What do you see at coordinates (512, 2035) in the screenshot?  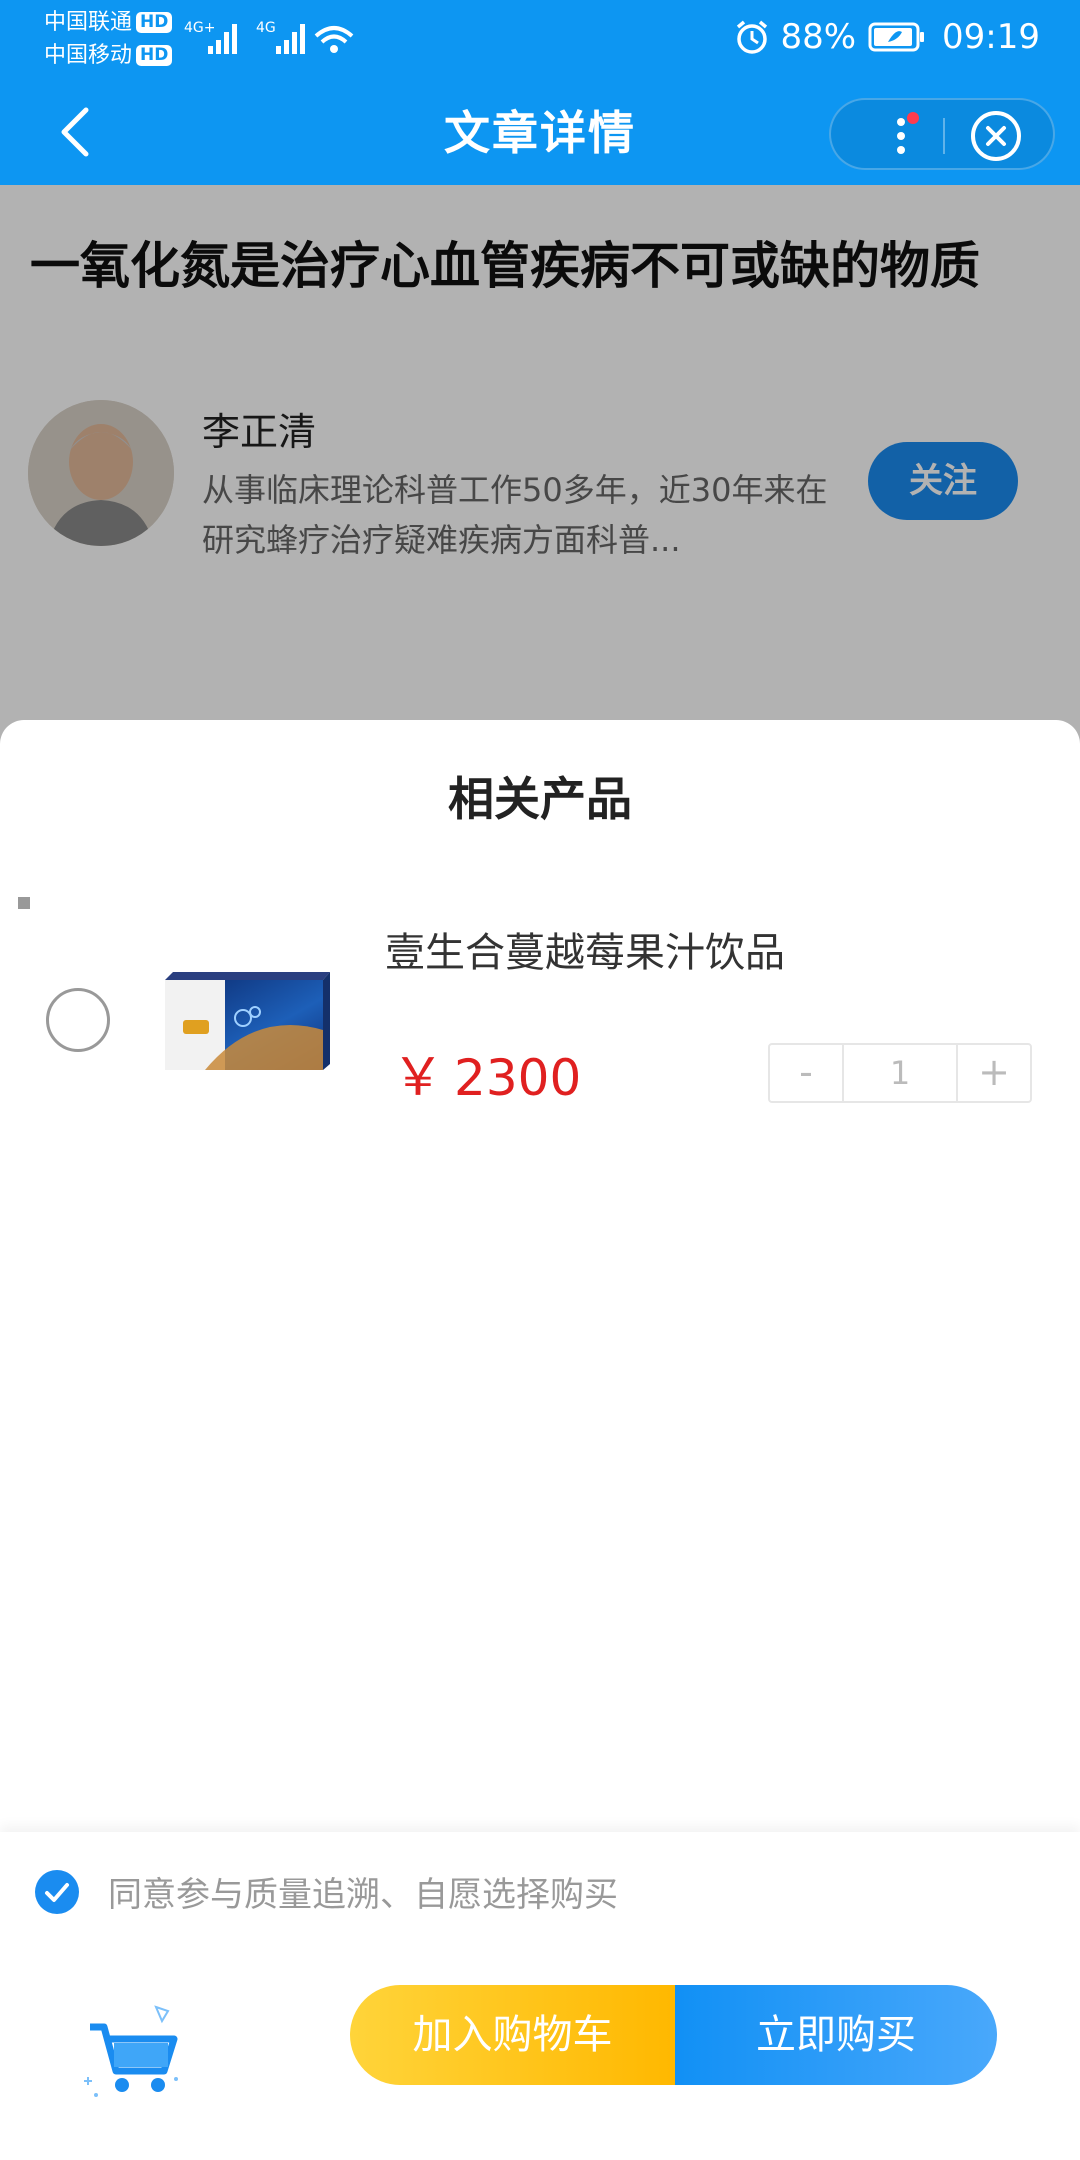 I see `add-to-cart-button: 加入购物车` at bounding box center [512, 2035].